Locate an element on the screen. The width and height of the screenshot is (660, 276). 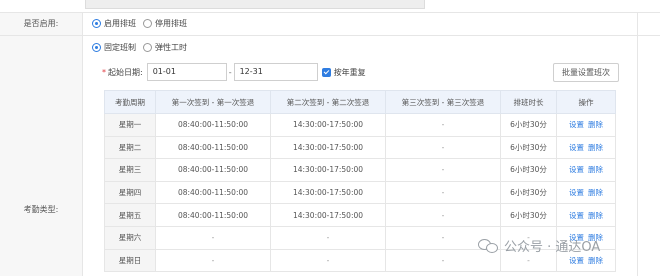
wechat-icon is located at coordinates (489, 246).